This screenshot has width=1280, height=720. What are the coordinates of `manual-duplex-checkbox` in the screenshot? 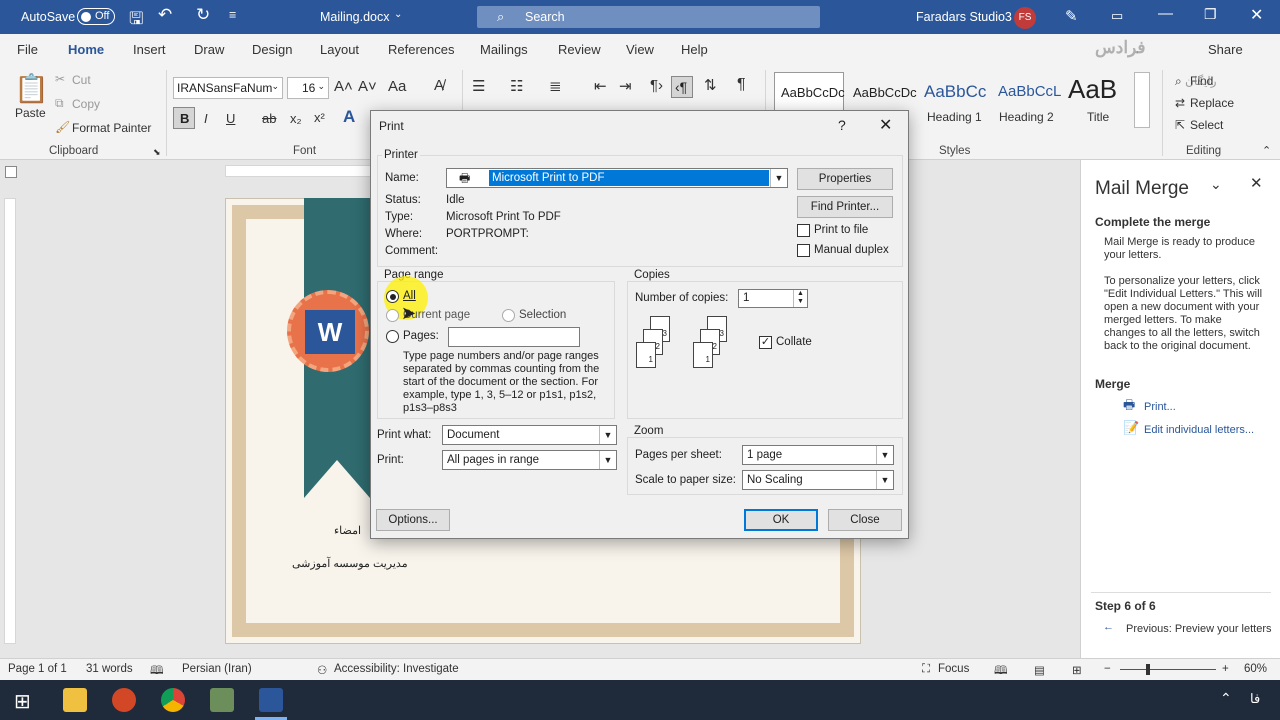 It's located at (803, 250).